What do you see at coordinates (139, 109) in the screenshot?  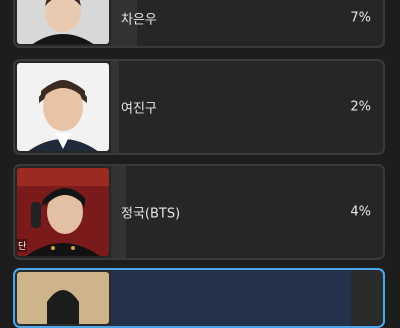 I see `candidate-name: 여진구` at bounding box center [139, 109].